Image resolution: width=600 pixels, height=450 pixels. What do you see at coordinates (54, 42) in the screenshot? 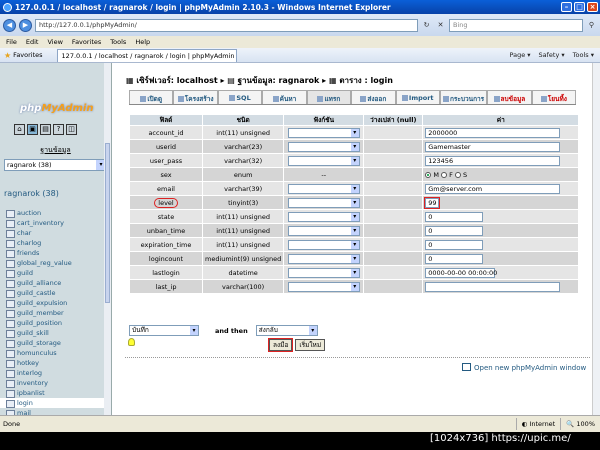
I see `menu-view: View` at bounding box center [54, 42].